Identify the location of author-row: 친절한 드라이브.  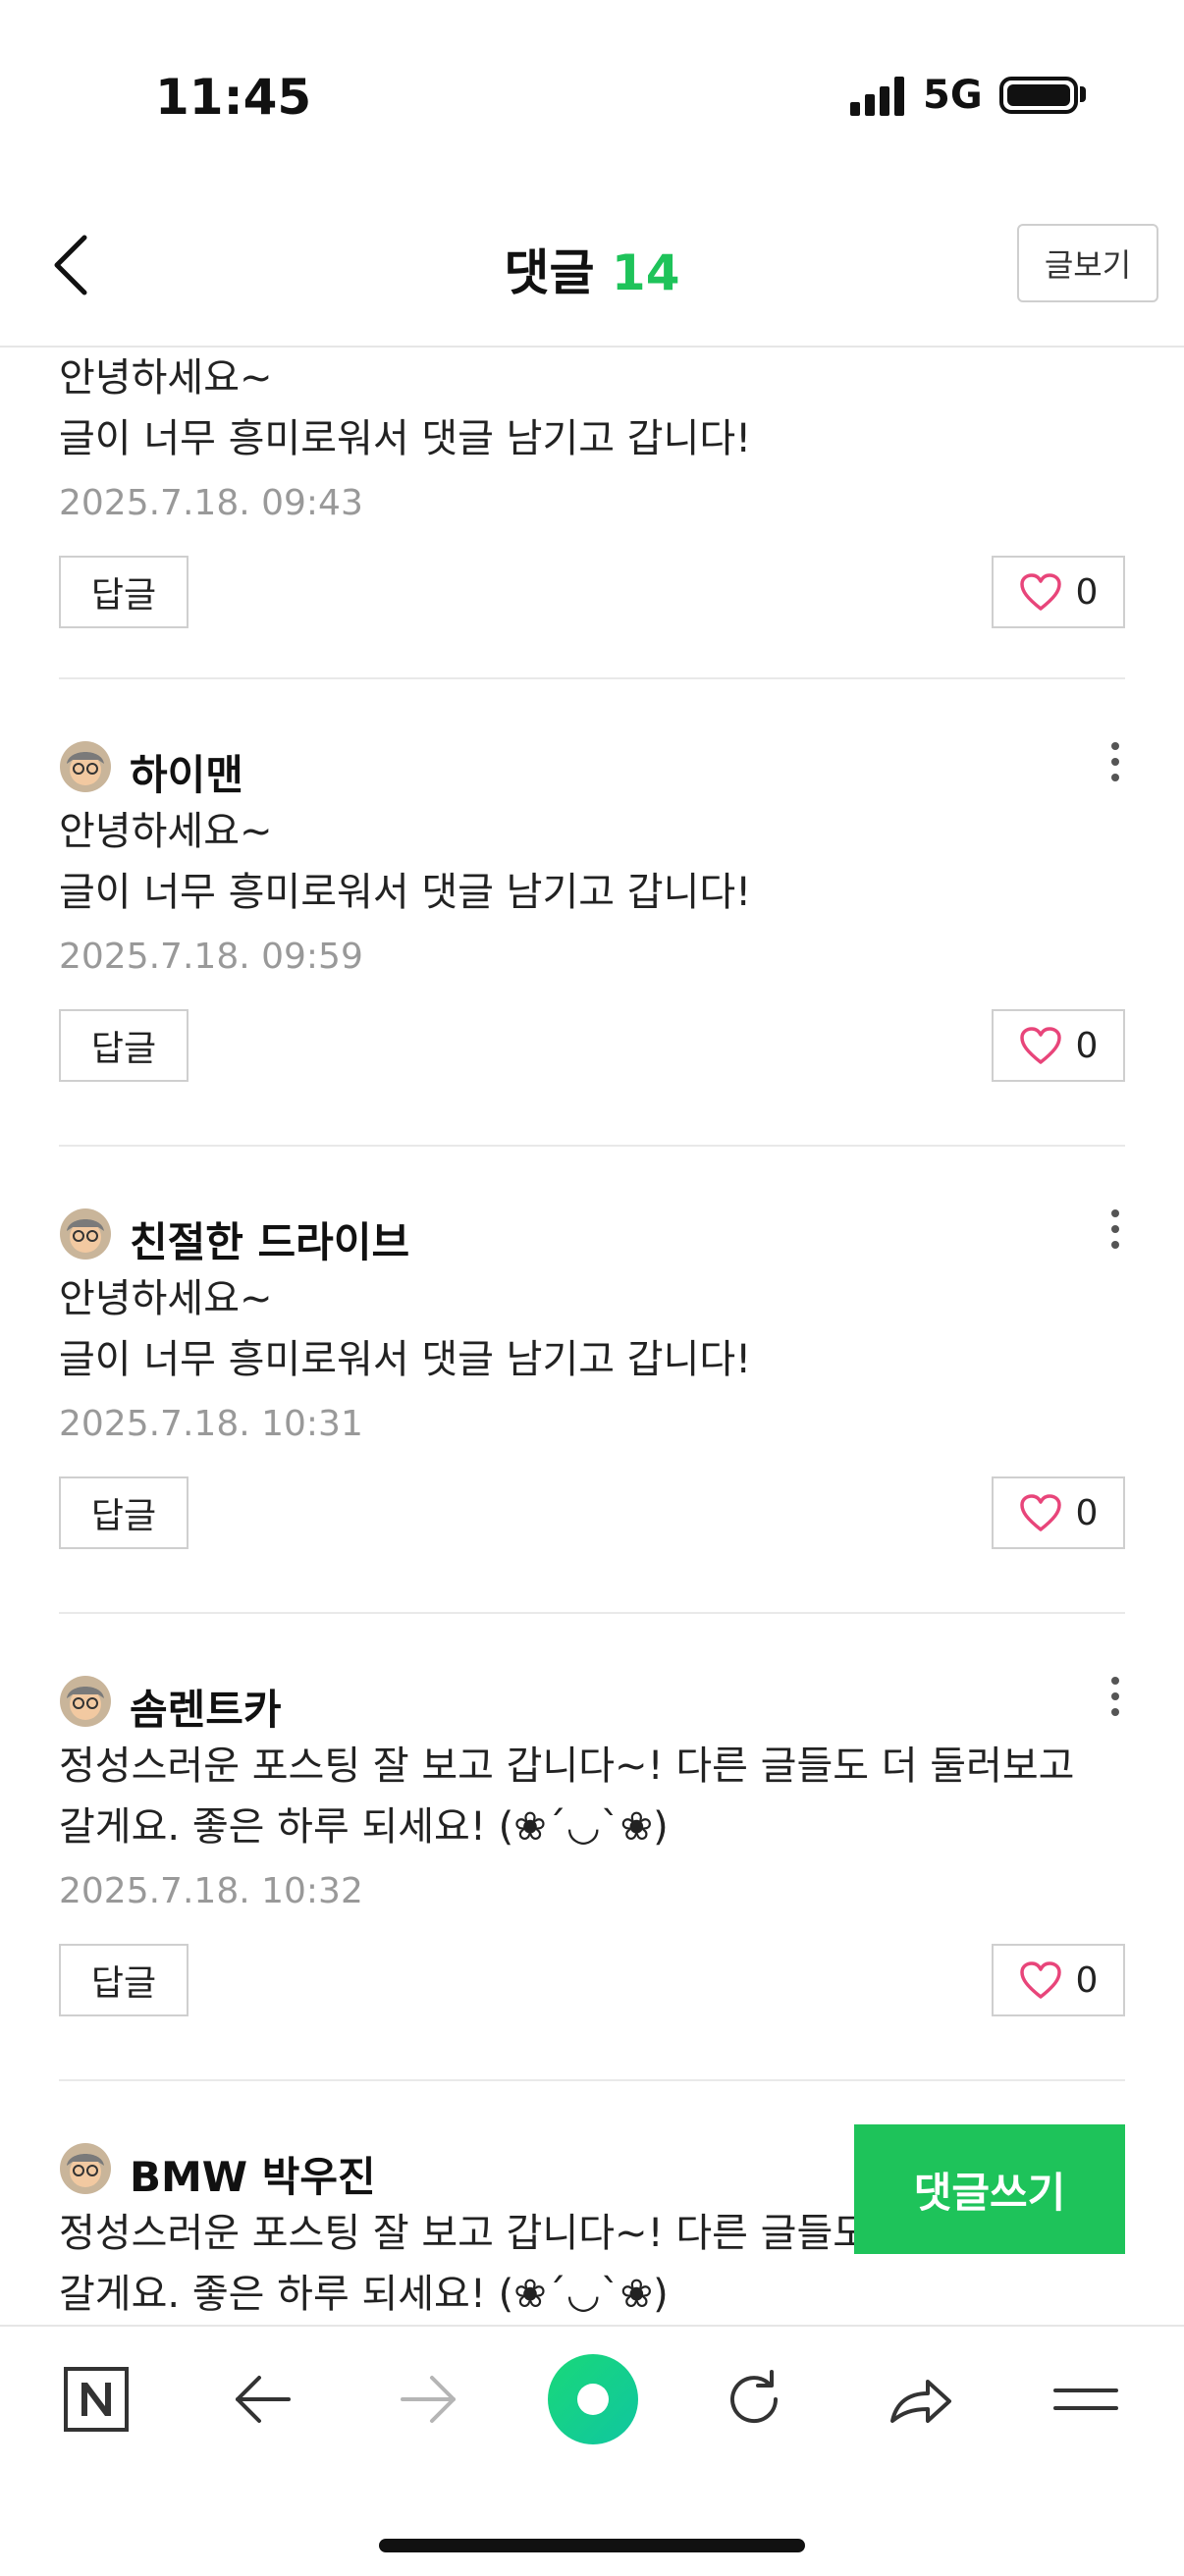
(592, 1235).